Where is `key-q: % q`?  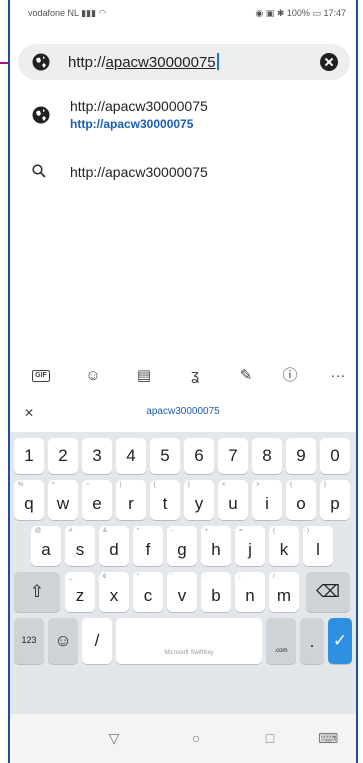
key-q: % q is located at coordinates (29, 500).